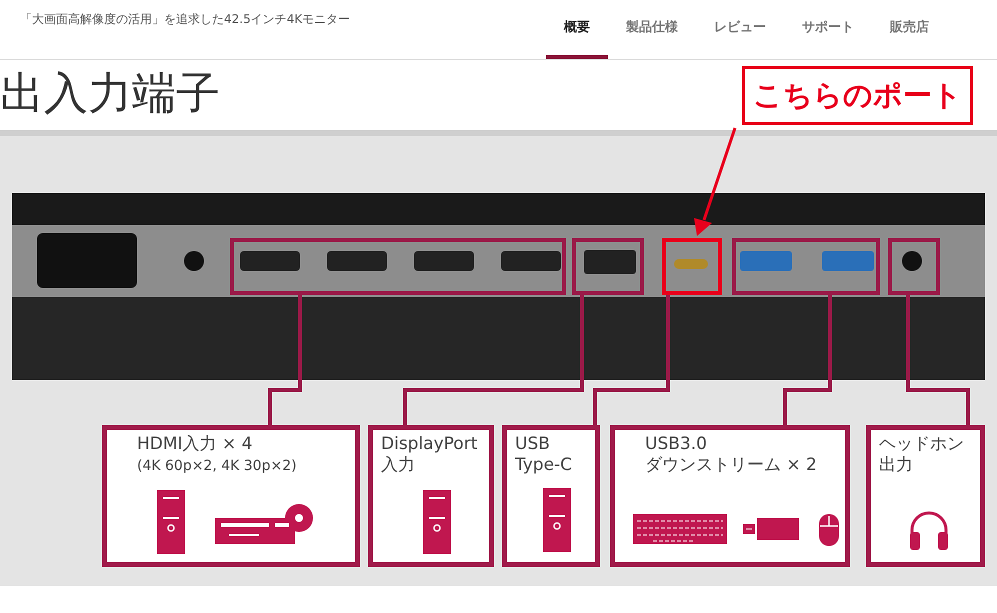  I want to click on nav-tab: 製品仕様, so click(652, 29).